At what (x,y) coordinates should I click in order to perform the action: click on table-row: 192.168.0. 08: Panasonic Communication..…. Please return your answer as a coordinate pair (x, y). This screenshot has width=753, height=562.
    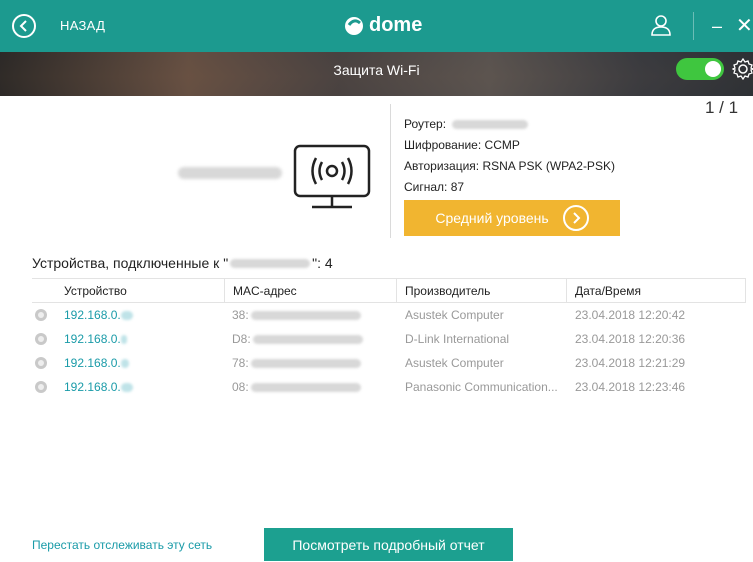
    Looking at the image, I should click on (389, 387).